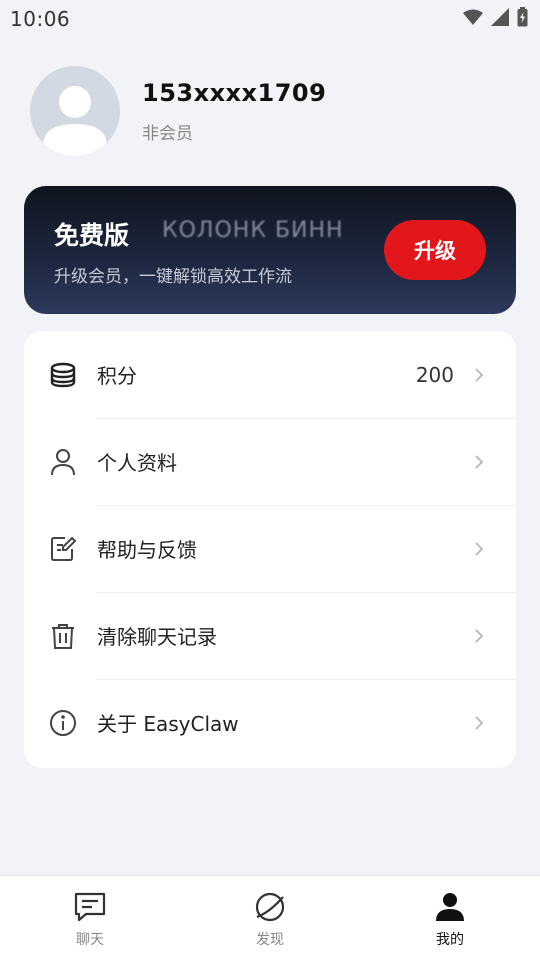  I want to click on cellular-signal-icon, so click(500, 19).